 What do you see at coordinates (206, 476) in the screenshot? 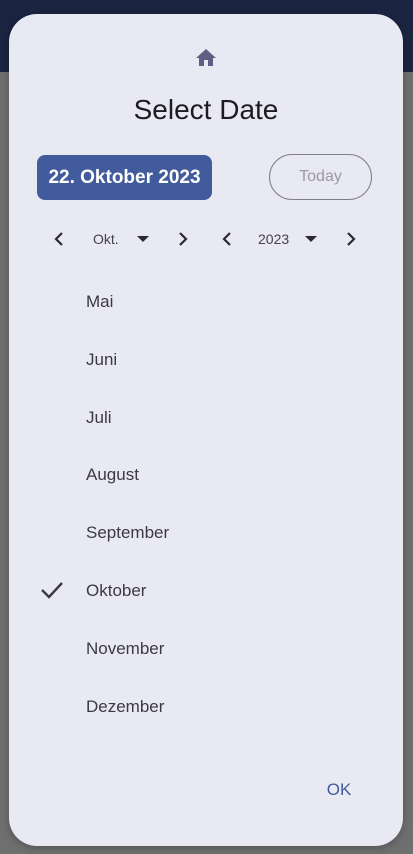
I see `month-item: August` at bounding box center [206, 476].